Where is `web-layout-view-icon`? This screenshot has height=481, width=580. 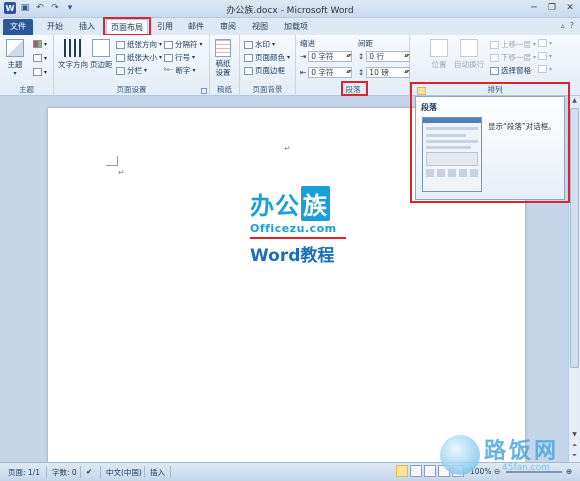 web-layout-view-icon is located at coordinates (430, 471).